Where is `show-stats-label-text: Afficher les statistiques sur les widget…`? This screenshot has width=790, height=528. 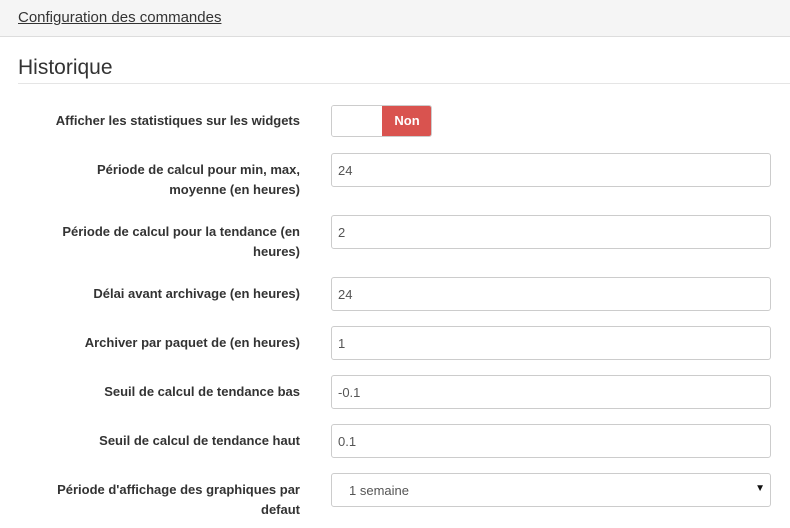
show-stats-label-text: Afficher les statistiques sur les widget… is located at coordinates (177, 120).